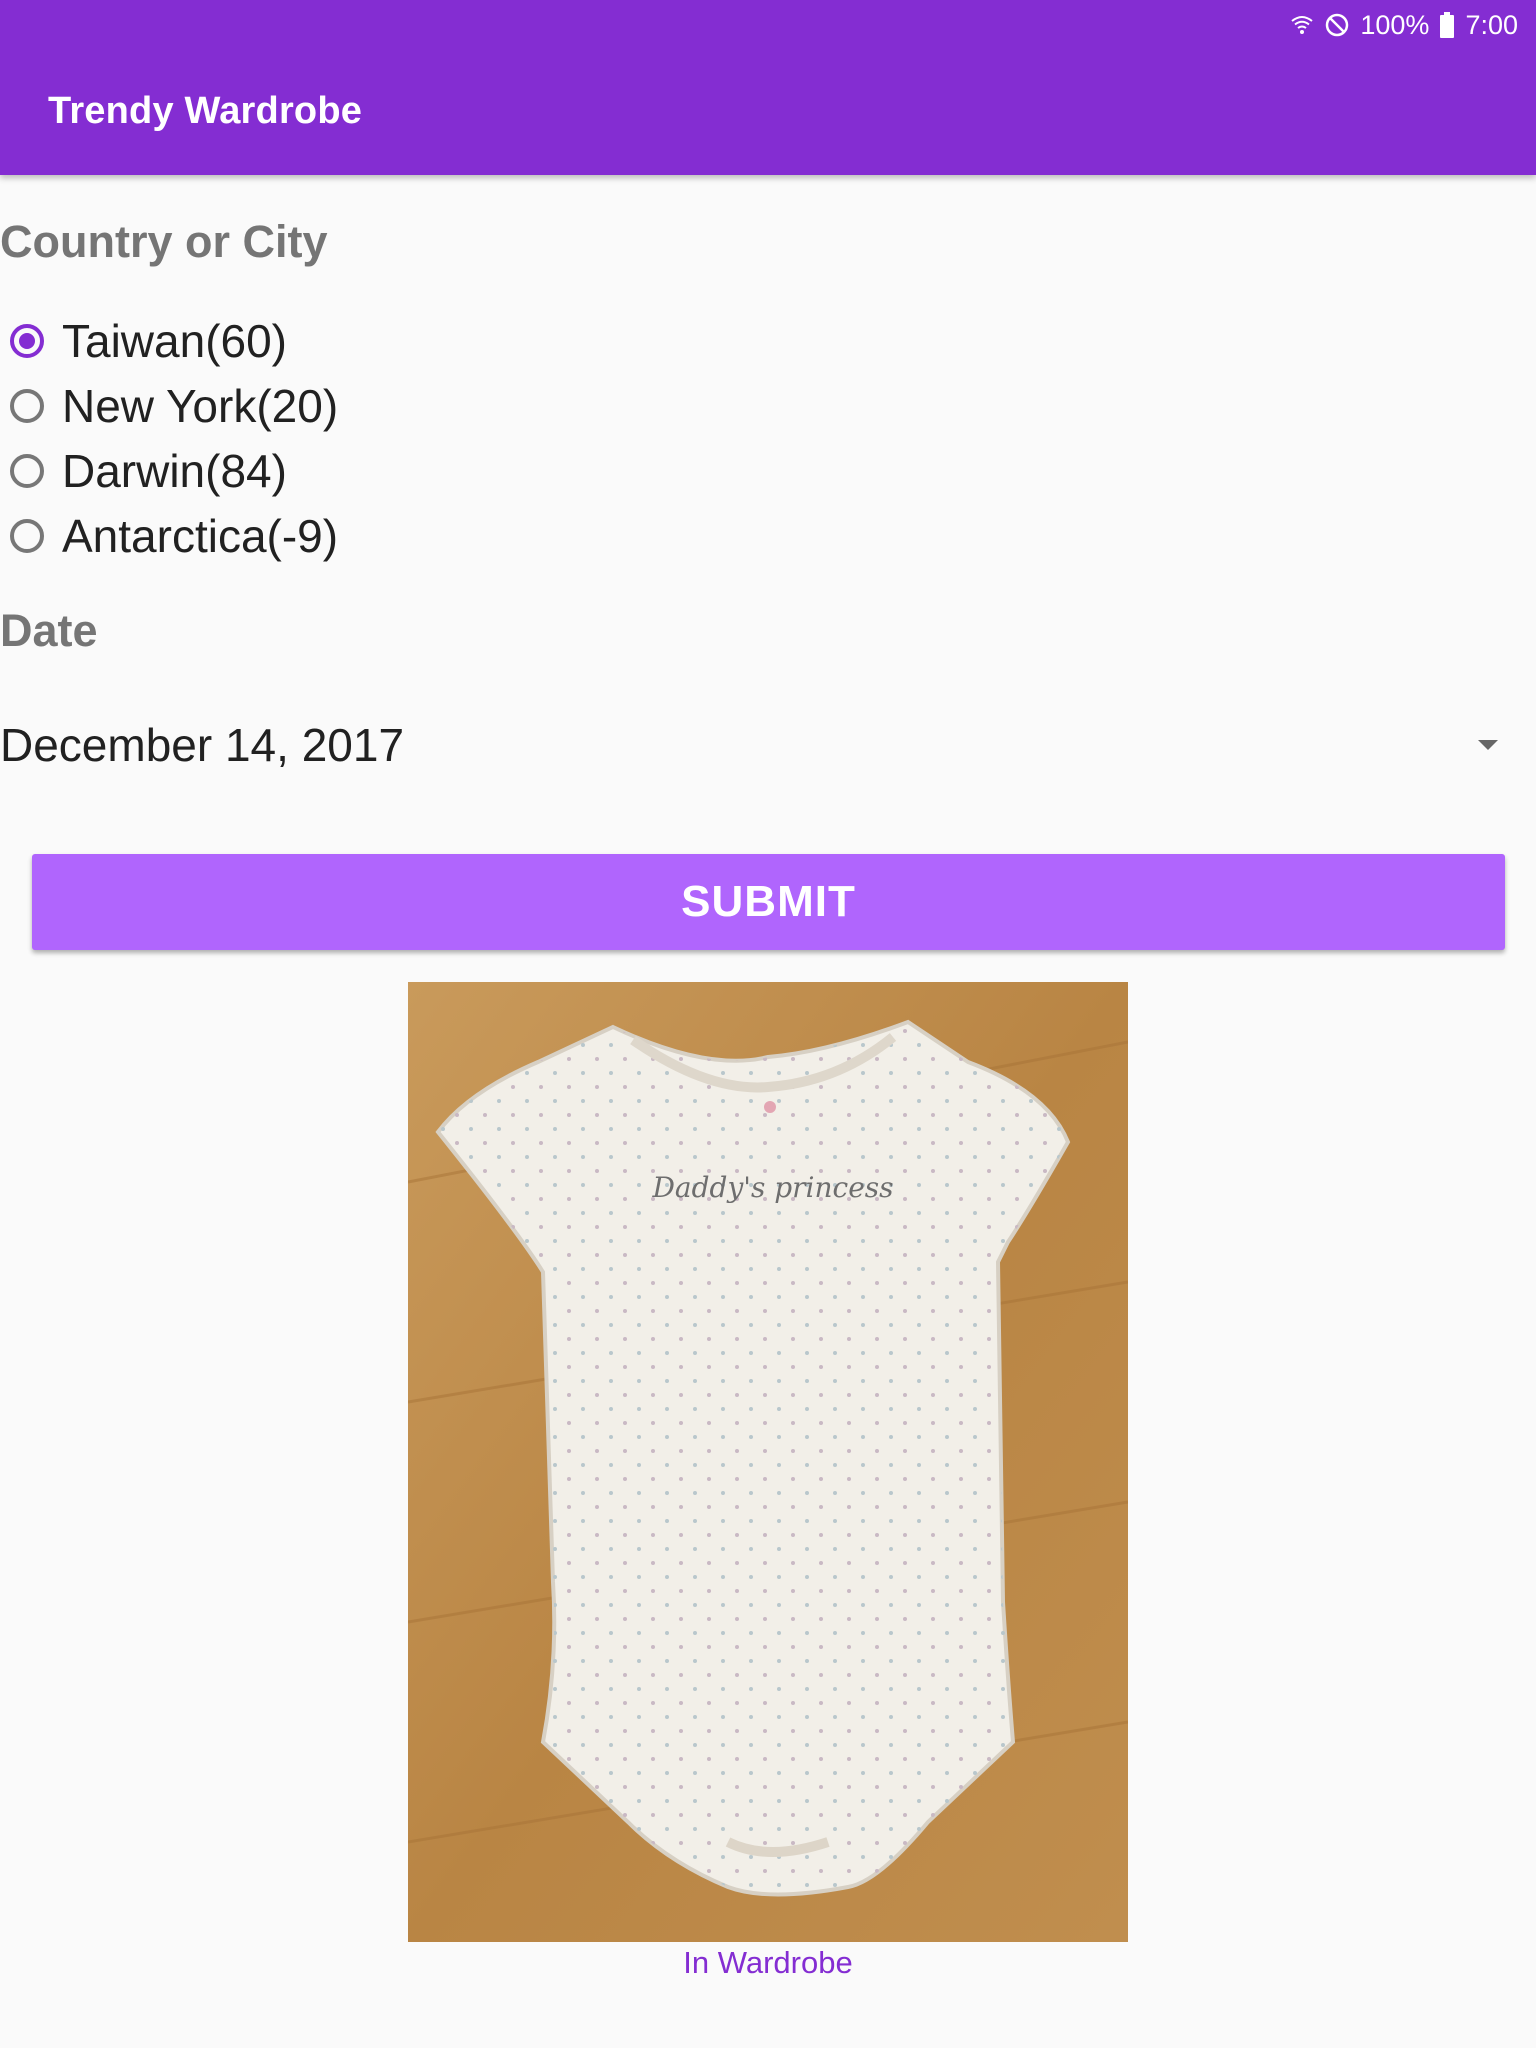  What do you see at coordinates (768, 1962) in the screenshot?
I see `wardrobe-caption: In Wardrobe` at bounding box center [768, 1962].